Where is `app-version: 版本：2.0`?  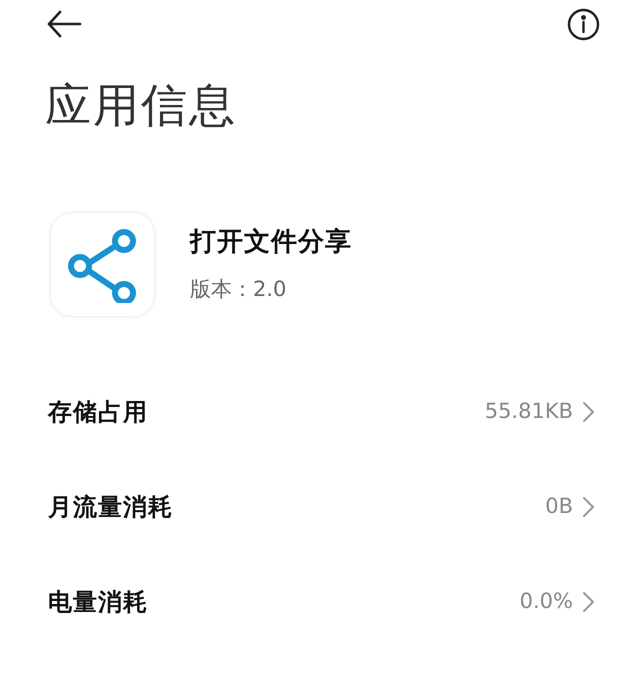
app-version: 版本：2.0 is located at coordinates (238, 290).